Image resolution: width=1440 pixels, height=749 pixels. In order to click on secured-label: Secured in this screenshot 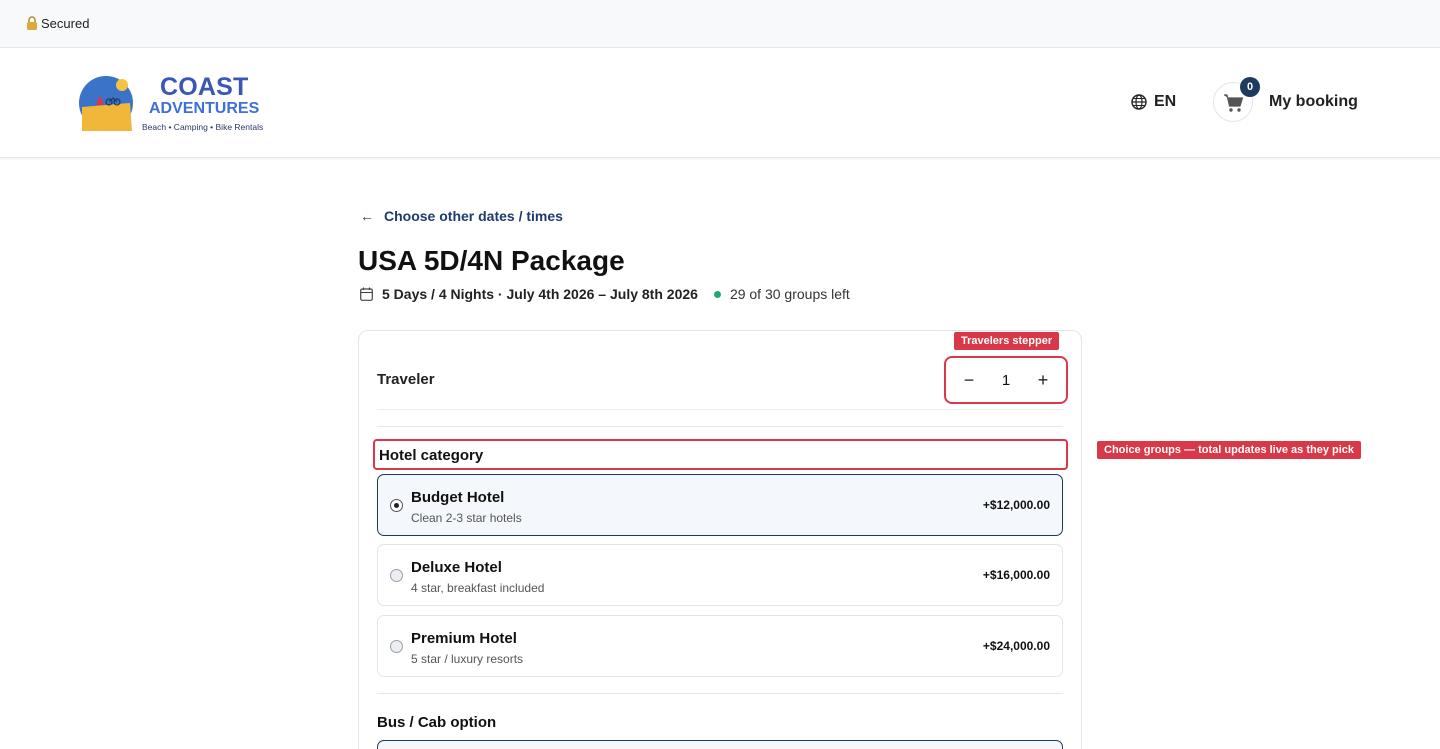, I will do `click(65, 23)`.